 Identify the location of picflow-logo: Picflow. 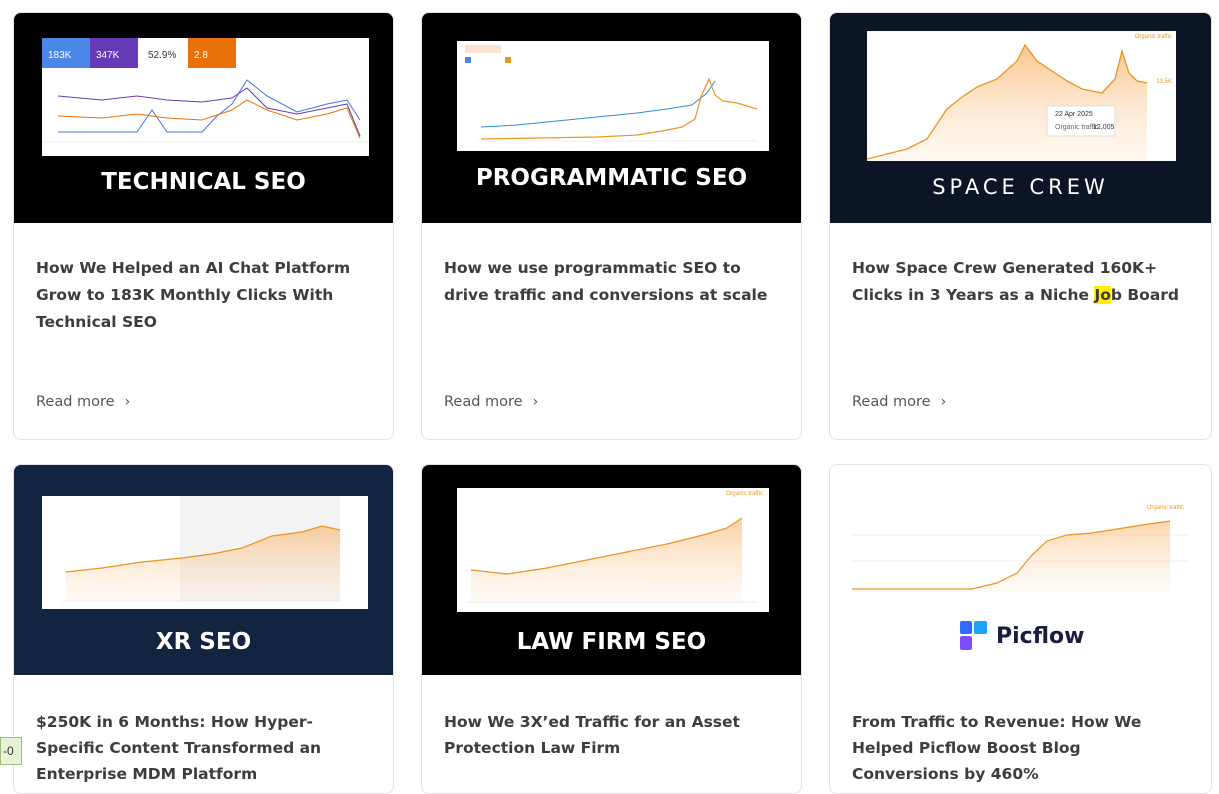
(1022, 636).